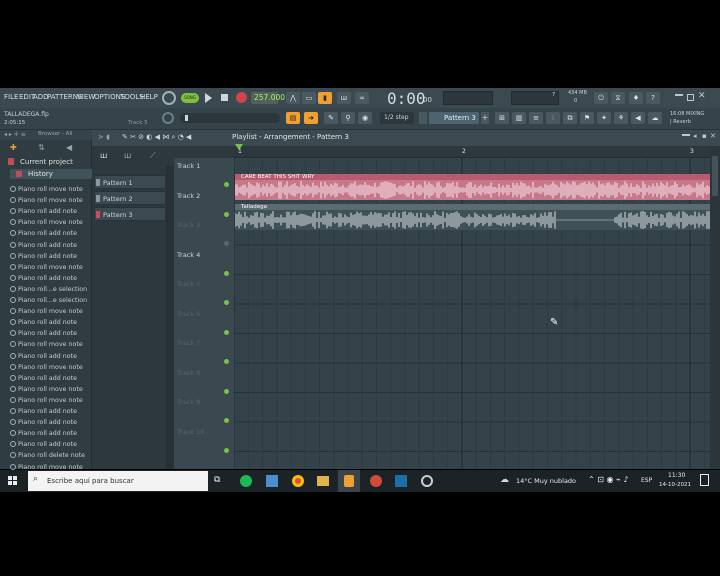 The image size is (720, 576). I want to click on pitch-knob-icon, so click(168, 118).